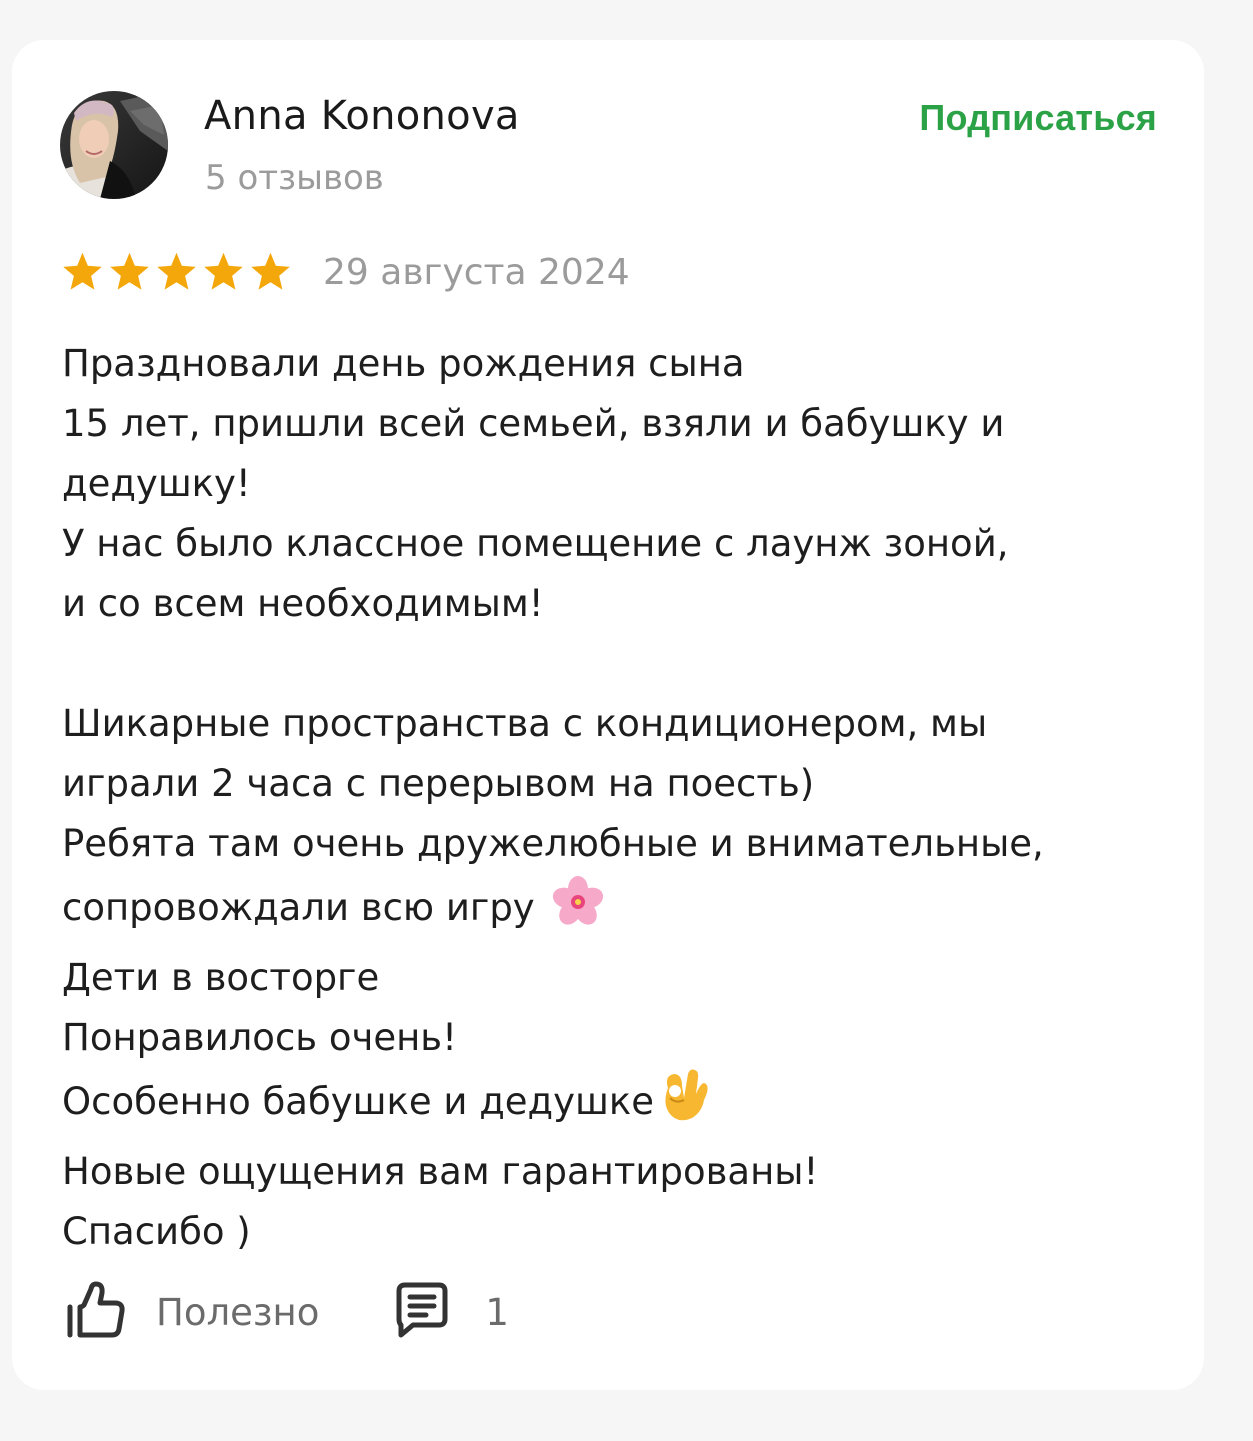 Image resolution: width=1253 pixels, height=1441 pixels. What do you see at coordinates (617, 664) in the screenshot?
I see `review-line` at bounding box center [617, 664].